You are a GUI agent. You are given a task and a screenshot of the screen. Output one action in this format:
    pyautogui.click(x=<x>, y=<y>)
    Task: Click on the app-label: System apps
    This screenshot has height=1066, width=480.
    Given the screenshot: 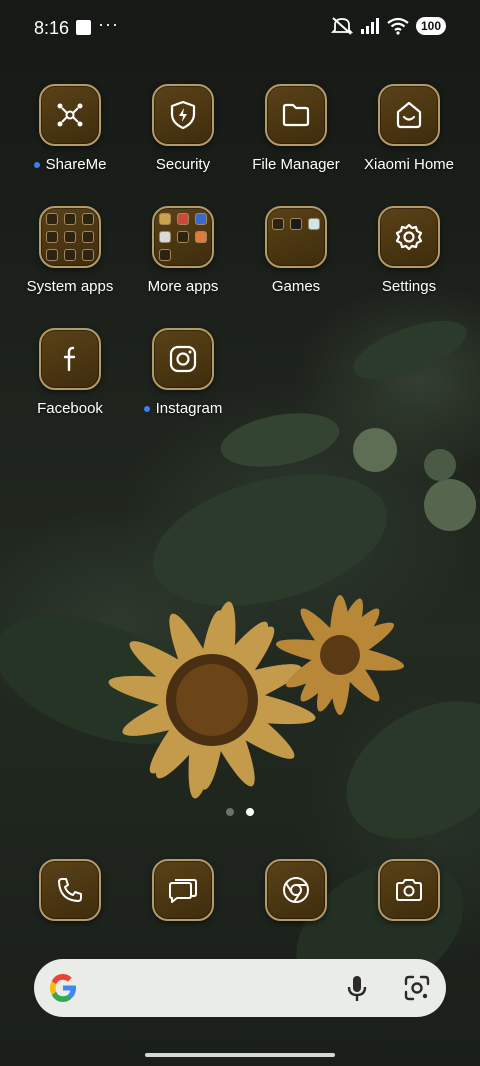 What is the action you would take?
    pyautogui.click(x=70, y=286)
    